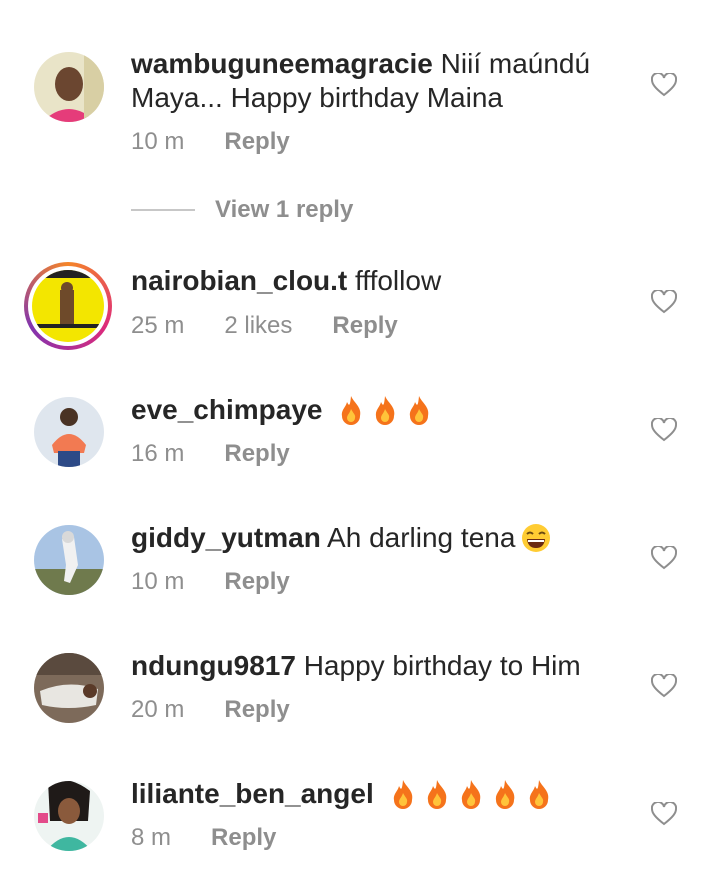 Image resolution: width=720 pixels, height=881 pixels. Describe the element at coordinates (226, 409) in the screenshot. I see `username: eve_chimpaye` at that location.